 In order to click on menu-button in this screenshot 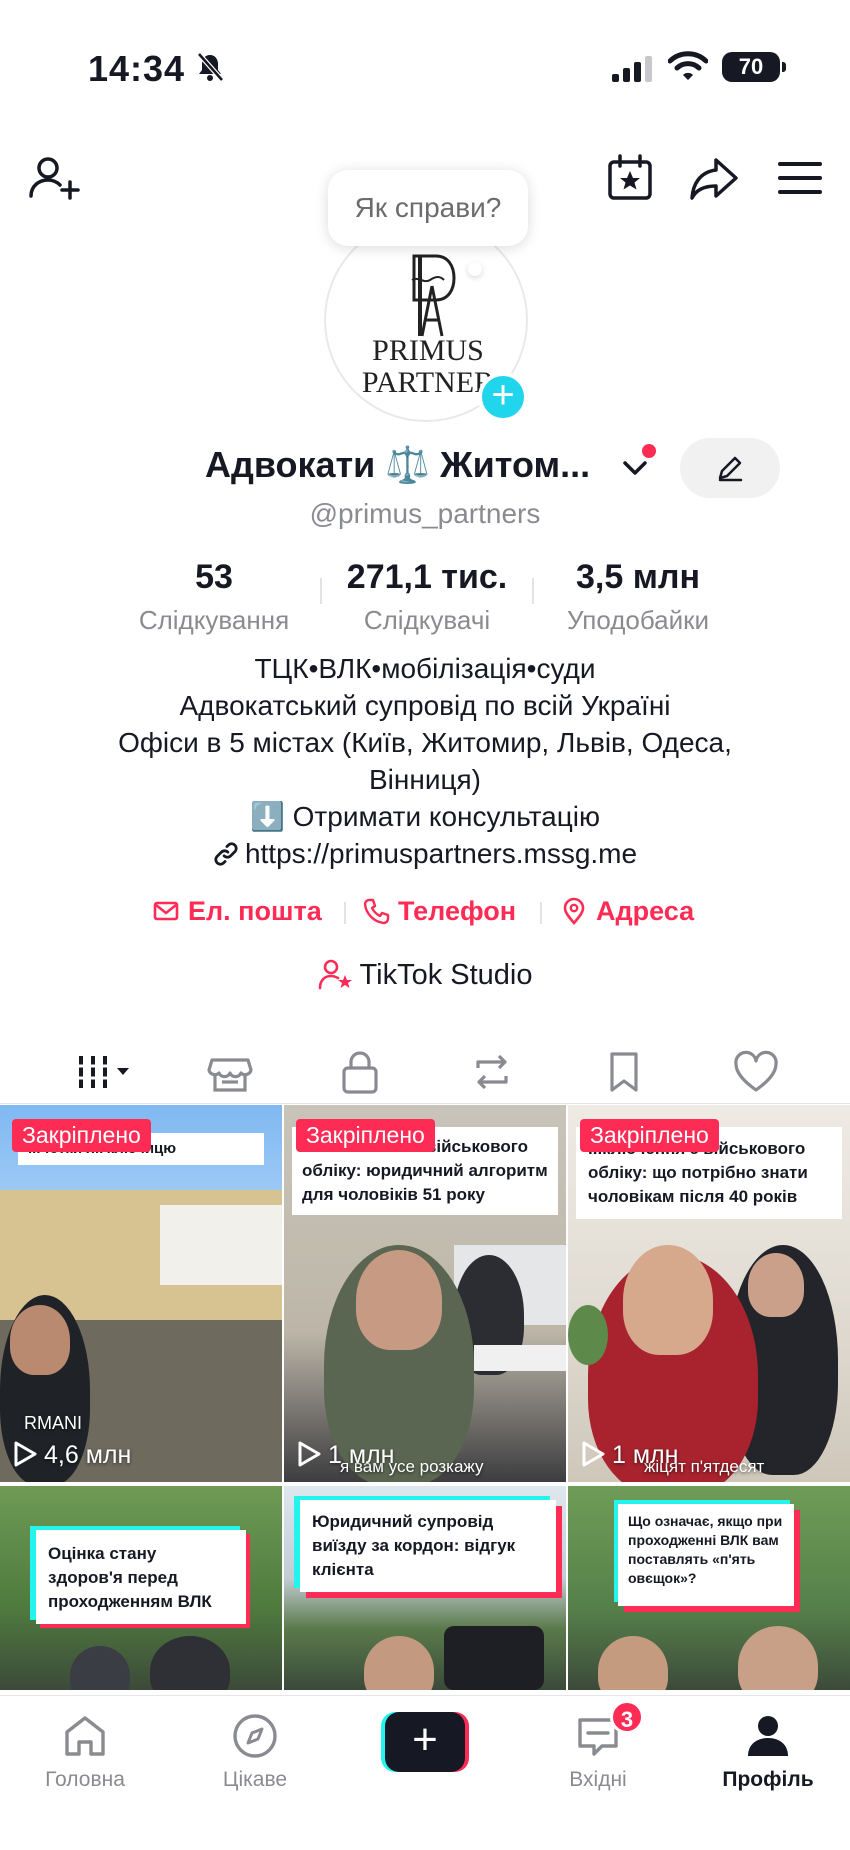, I will do `click(800, 178)`.